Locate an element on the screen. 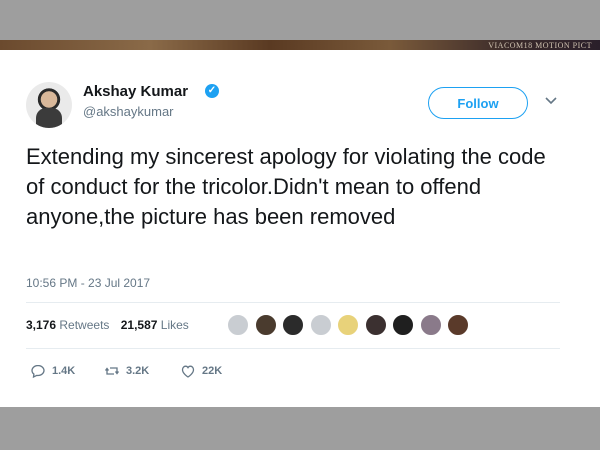  retweet-action: 3.2K is located at coordinates (126, 371).